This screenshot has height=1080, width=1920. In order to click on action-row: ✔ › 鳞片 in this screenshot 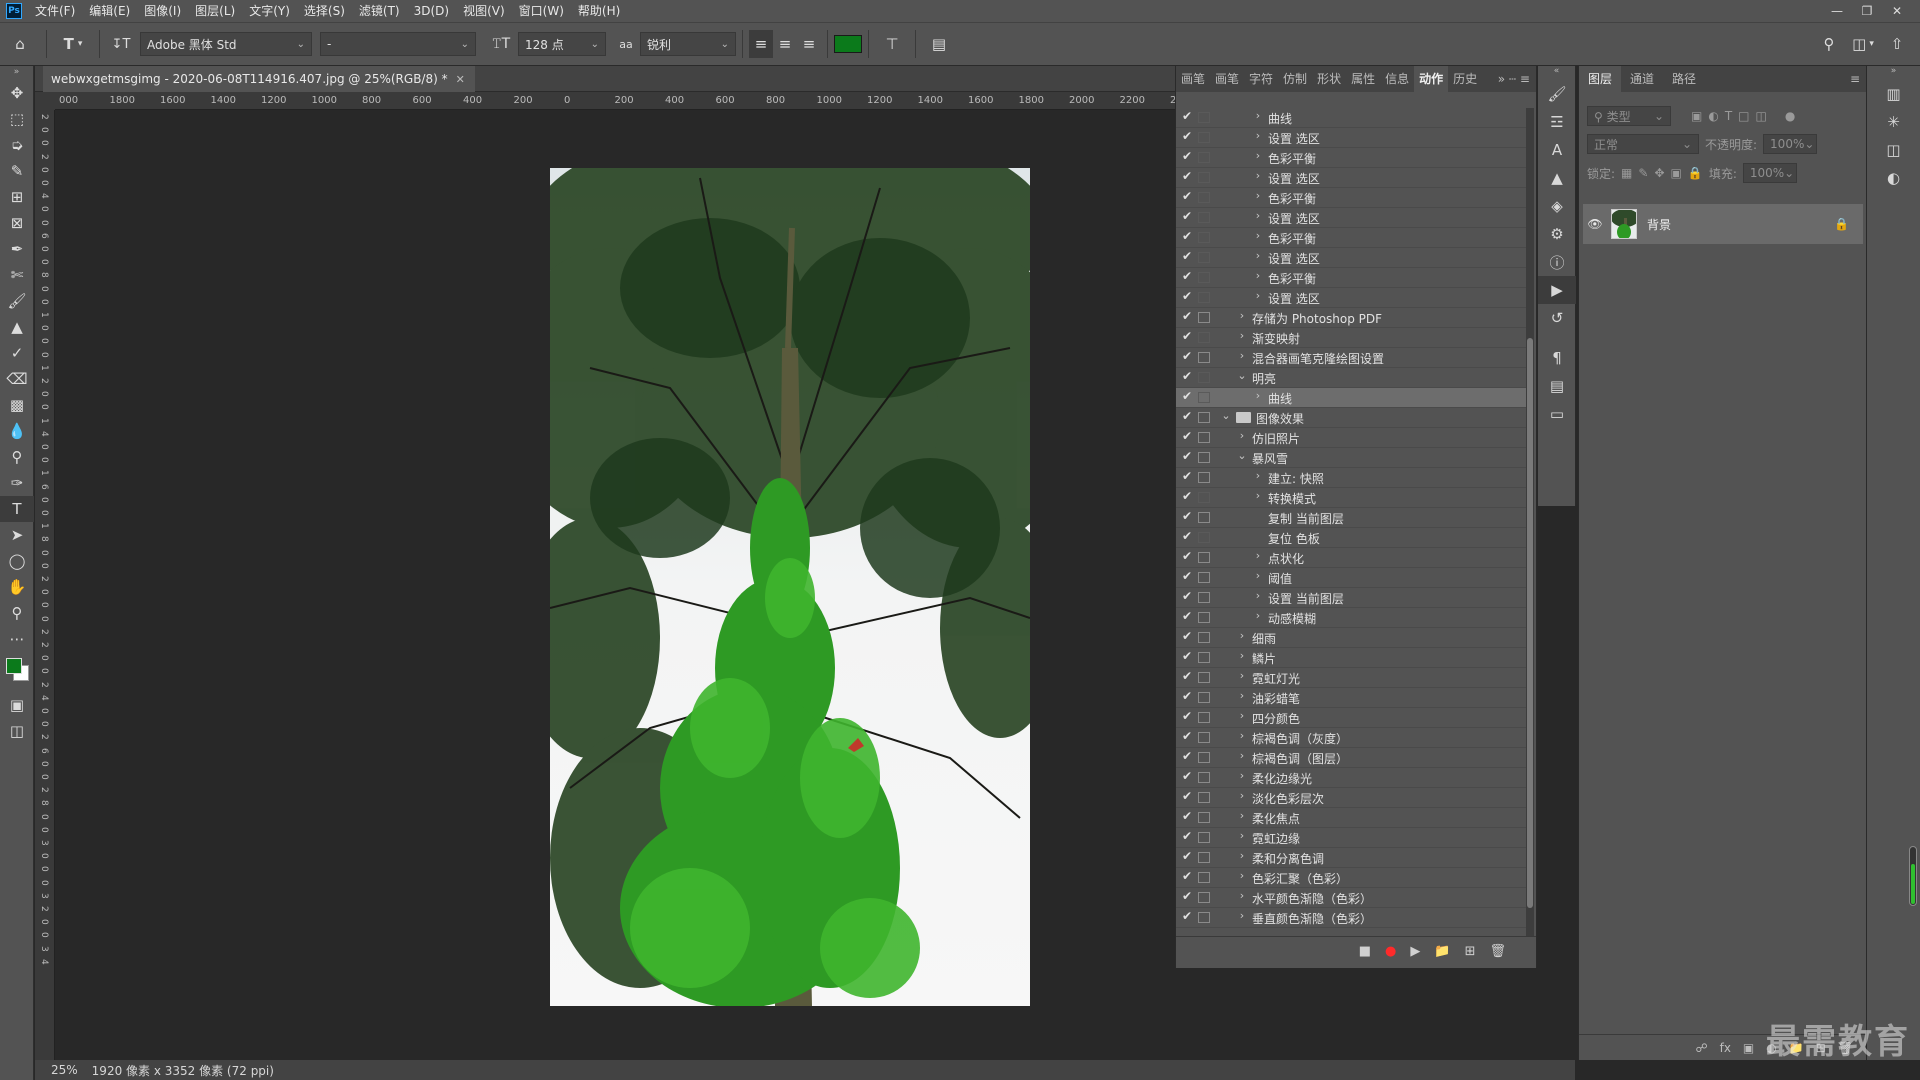, I will do `click(1351, 658)`.